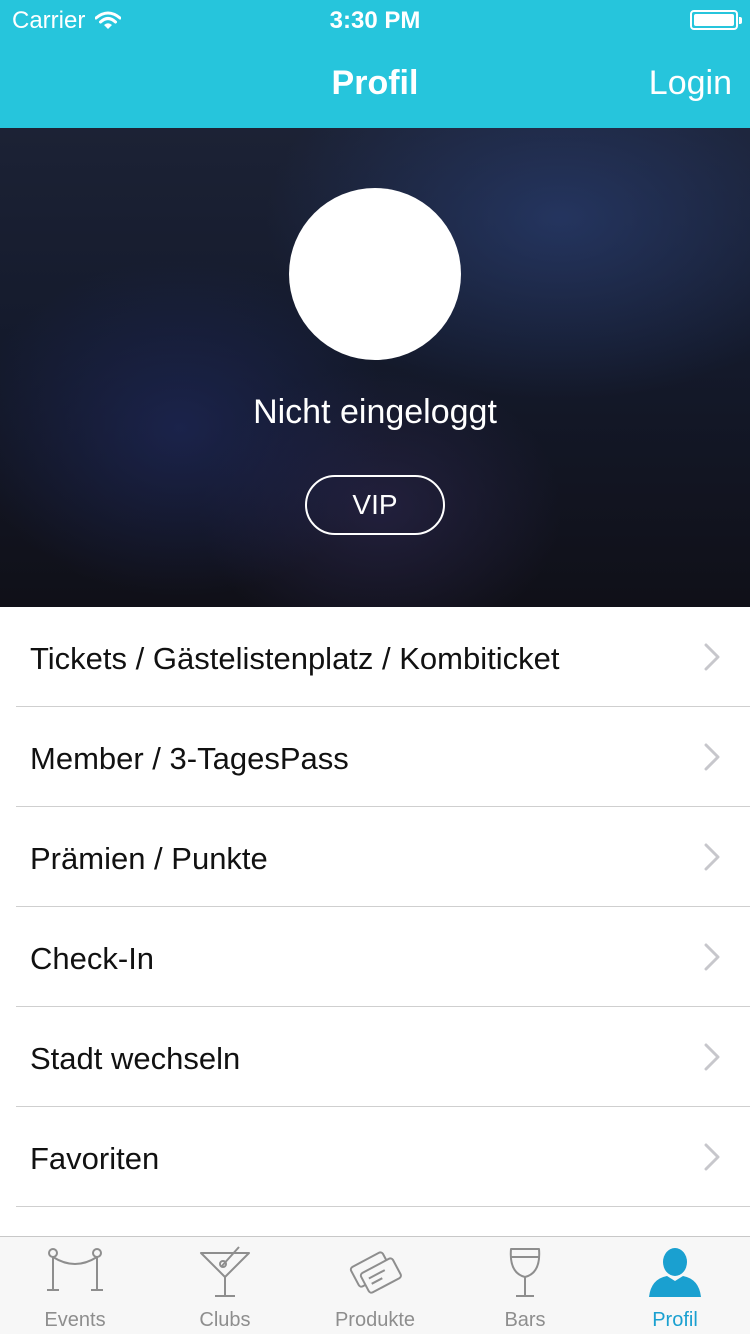  I want to click on tab-bar: Events Clubs Produkte Bars Profil, so click(375, 1285).